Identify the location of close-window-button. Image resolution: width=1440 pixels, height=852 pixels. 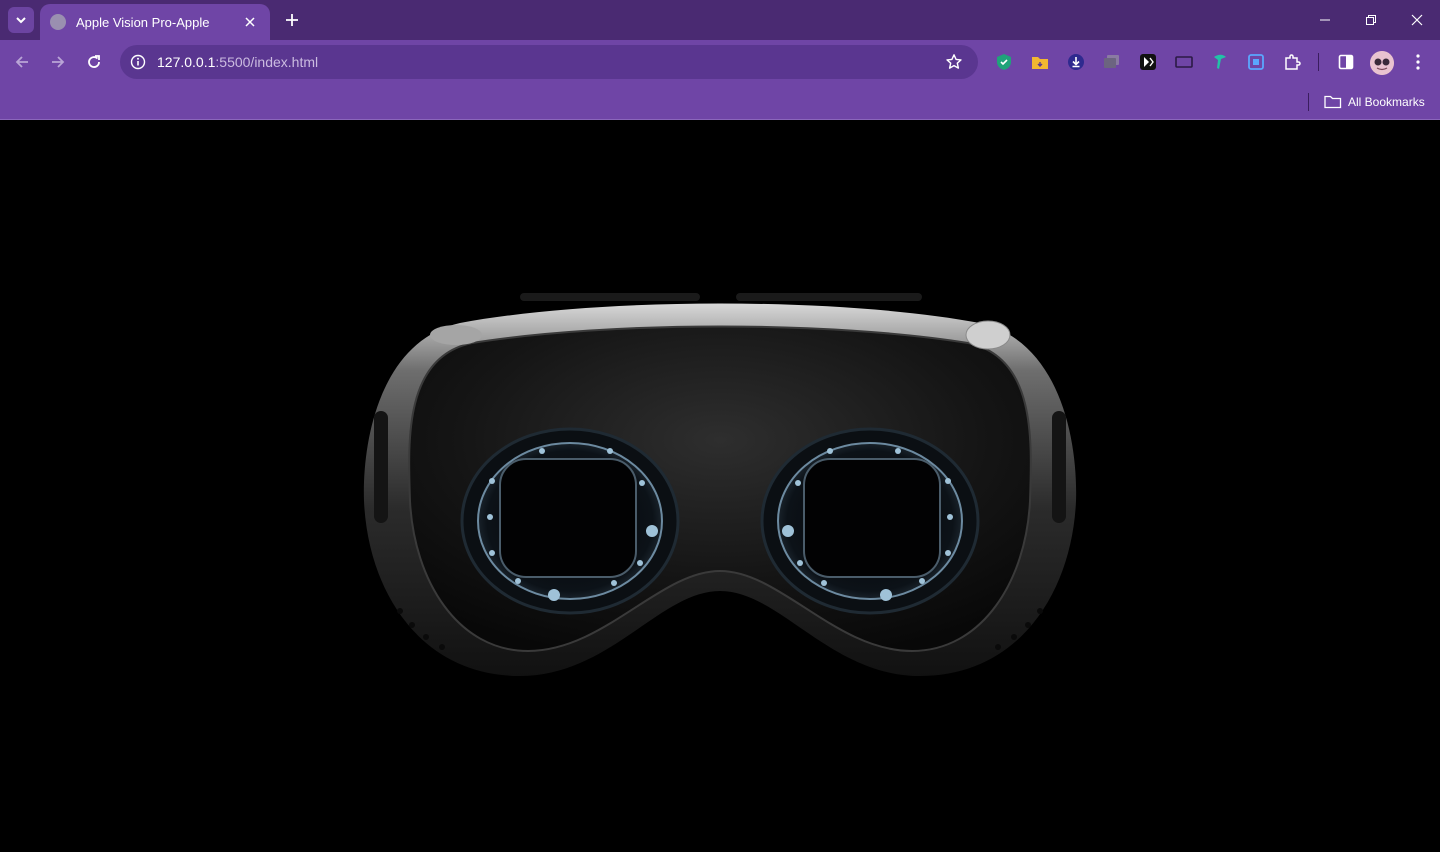
(1417, 20).